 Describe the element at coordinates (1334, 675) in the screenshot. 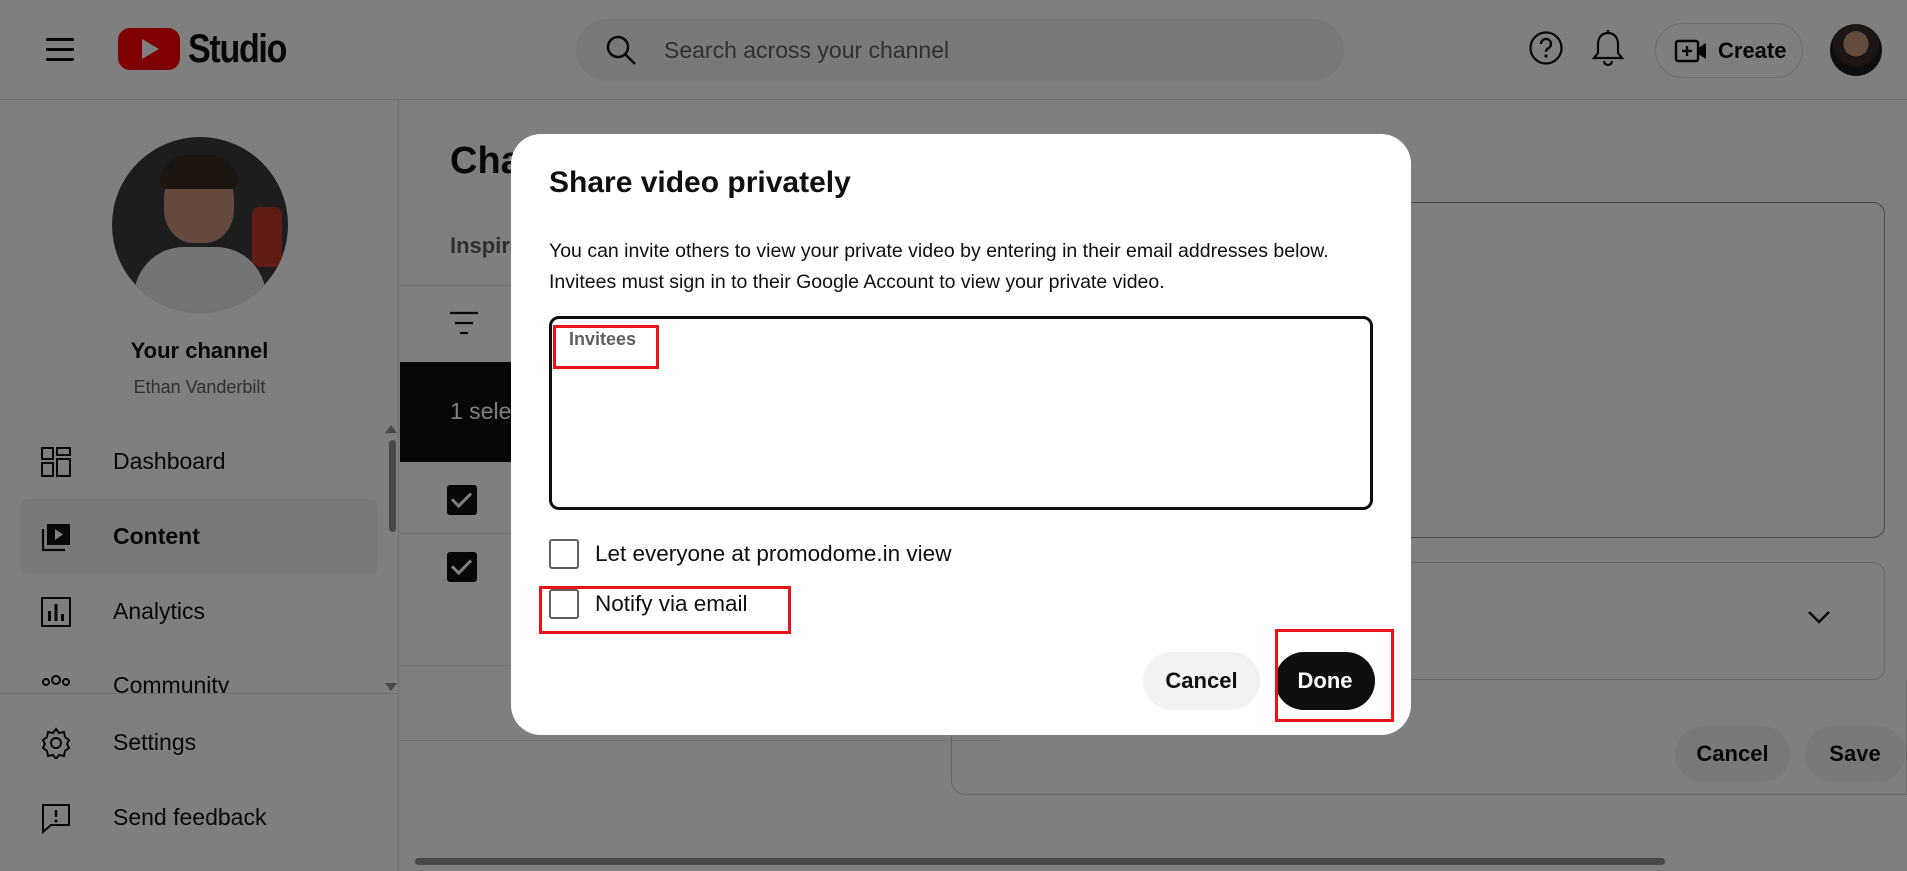

I see `annotation-box-done` at that location.